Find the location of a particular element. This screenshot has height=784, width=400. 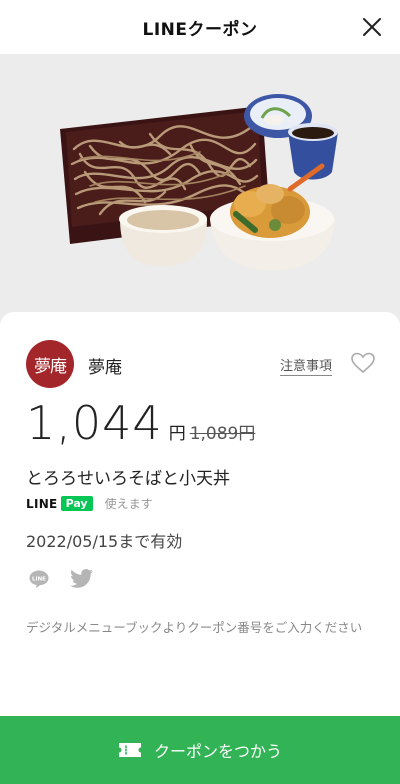

line-pay-logo-pay: Pay is located at coordinates (76, 503).